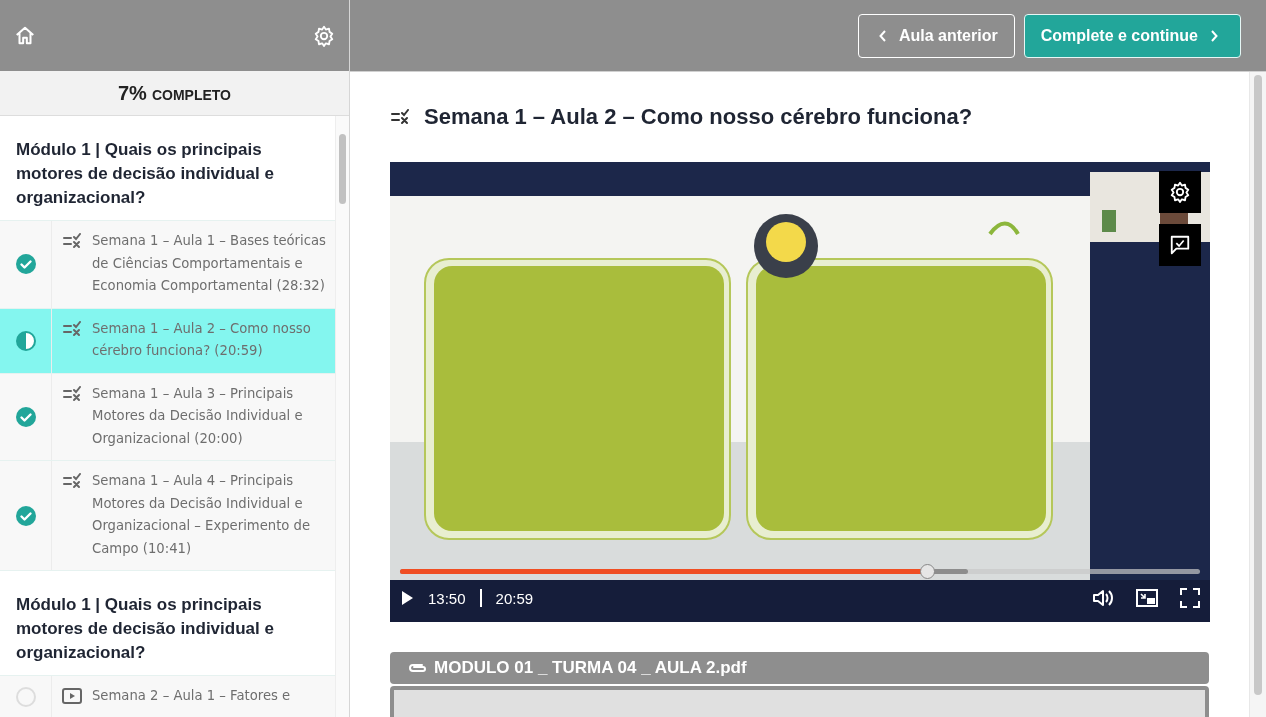 Image resolution: width=1266 pixels, height=717 pixels. I want to click on lesson-item: Semana 2 – Aula 1 – Fatores e, so click(167, 696).